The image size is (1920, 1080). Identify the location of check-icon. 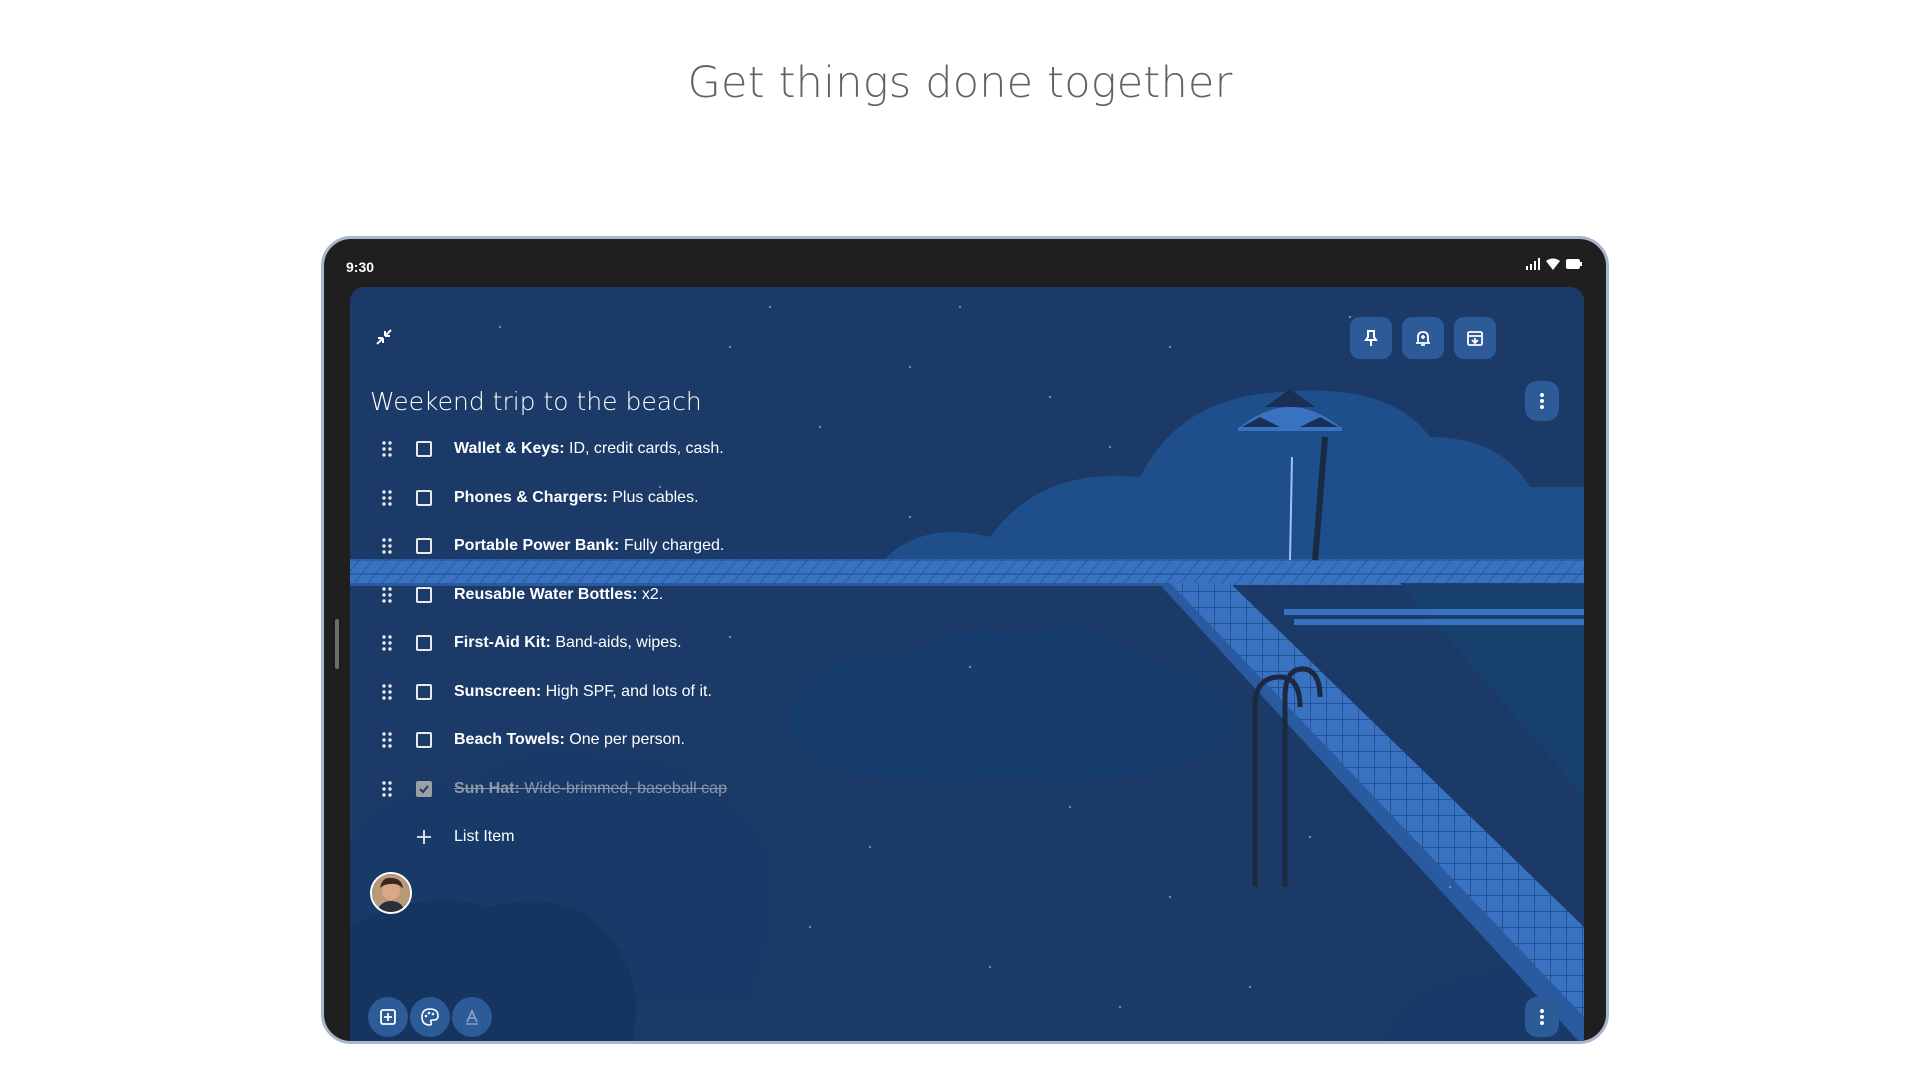
(424, 789).